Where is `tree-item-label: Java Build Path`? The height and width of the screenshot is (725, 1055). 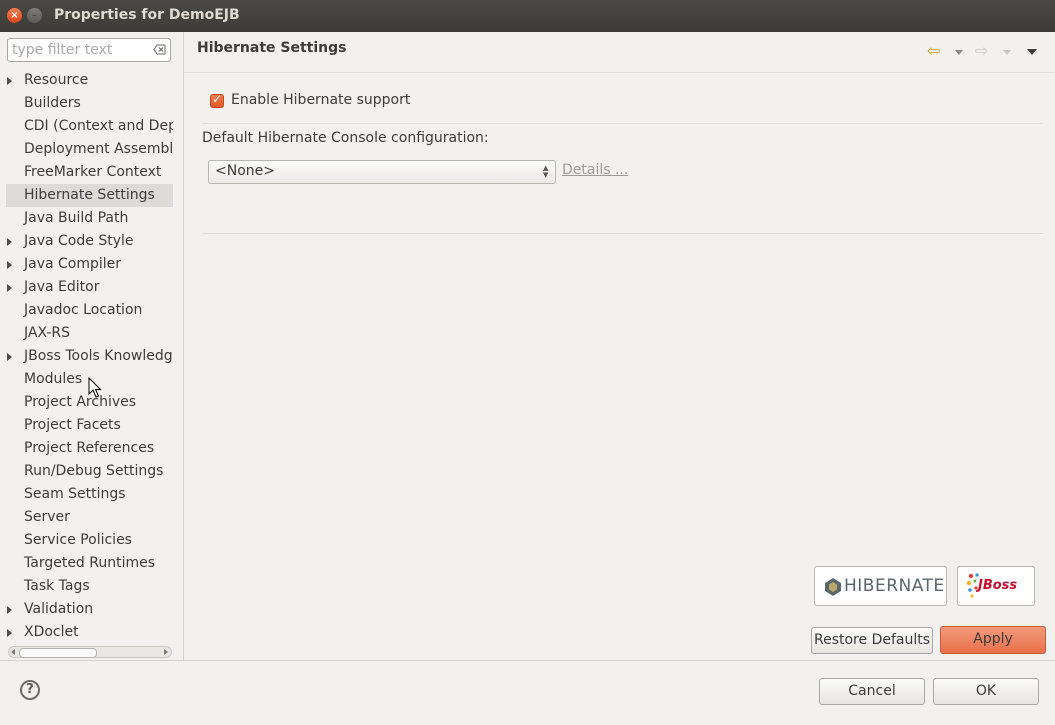
tree-item-label: Java Build Path is located at coordinates (76, 218).